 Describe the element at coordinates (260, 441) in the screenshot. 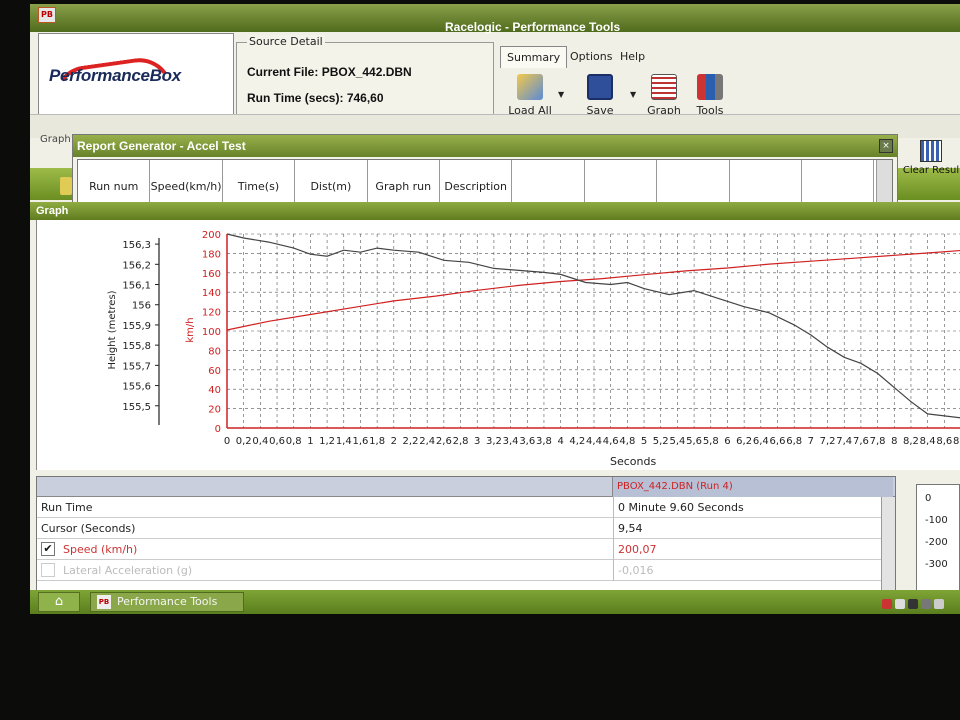

I see `x-tick-label: 0,4` at that location.